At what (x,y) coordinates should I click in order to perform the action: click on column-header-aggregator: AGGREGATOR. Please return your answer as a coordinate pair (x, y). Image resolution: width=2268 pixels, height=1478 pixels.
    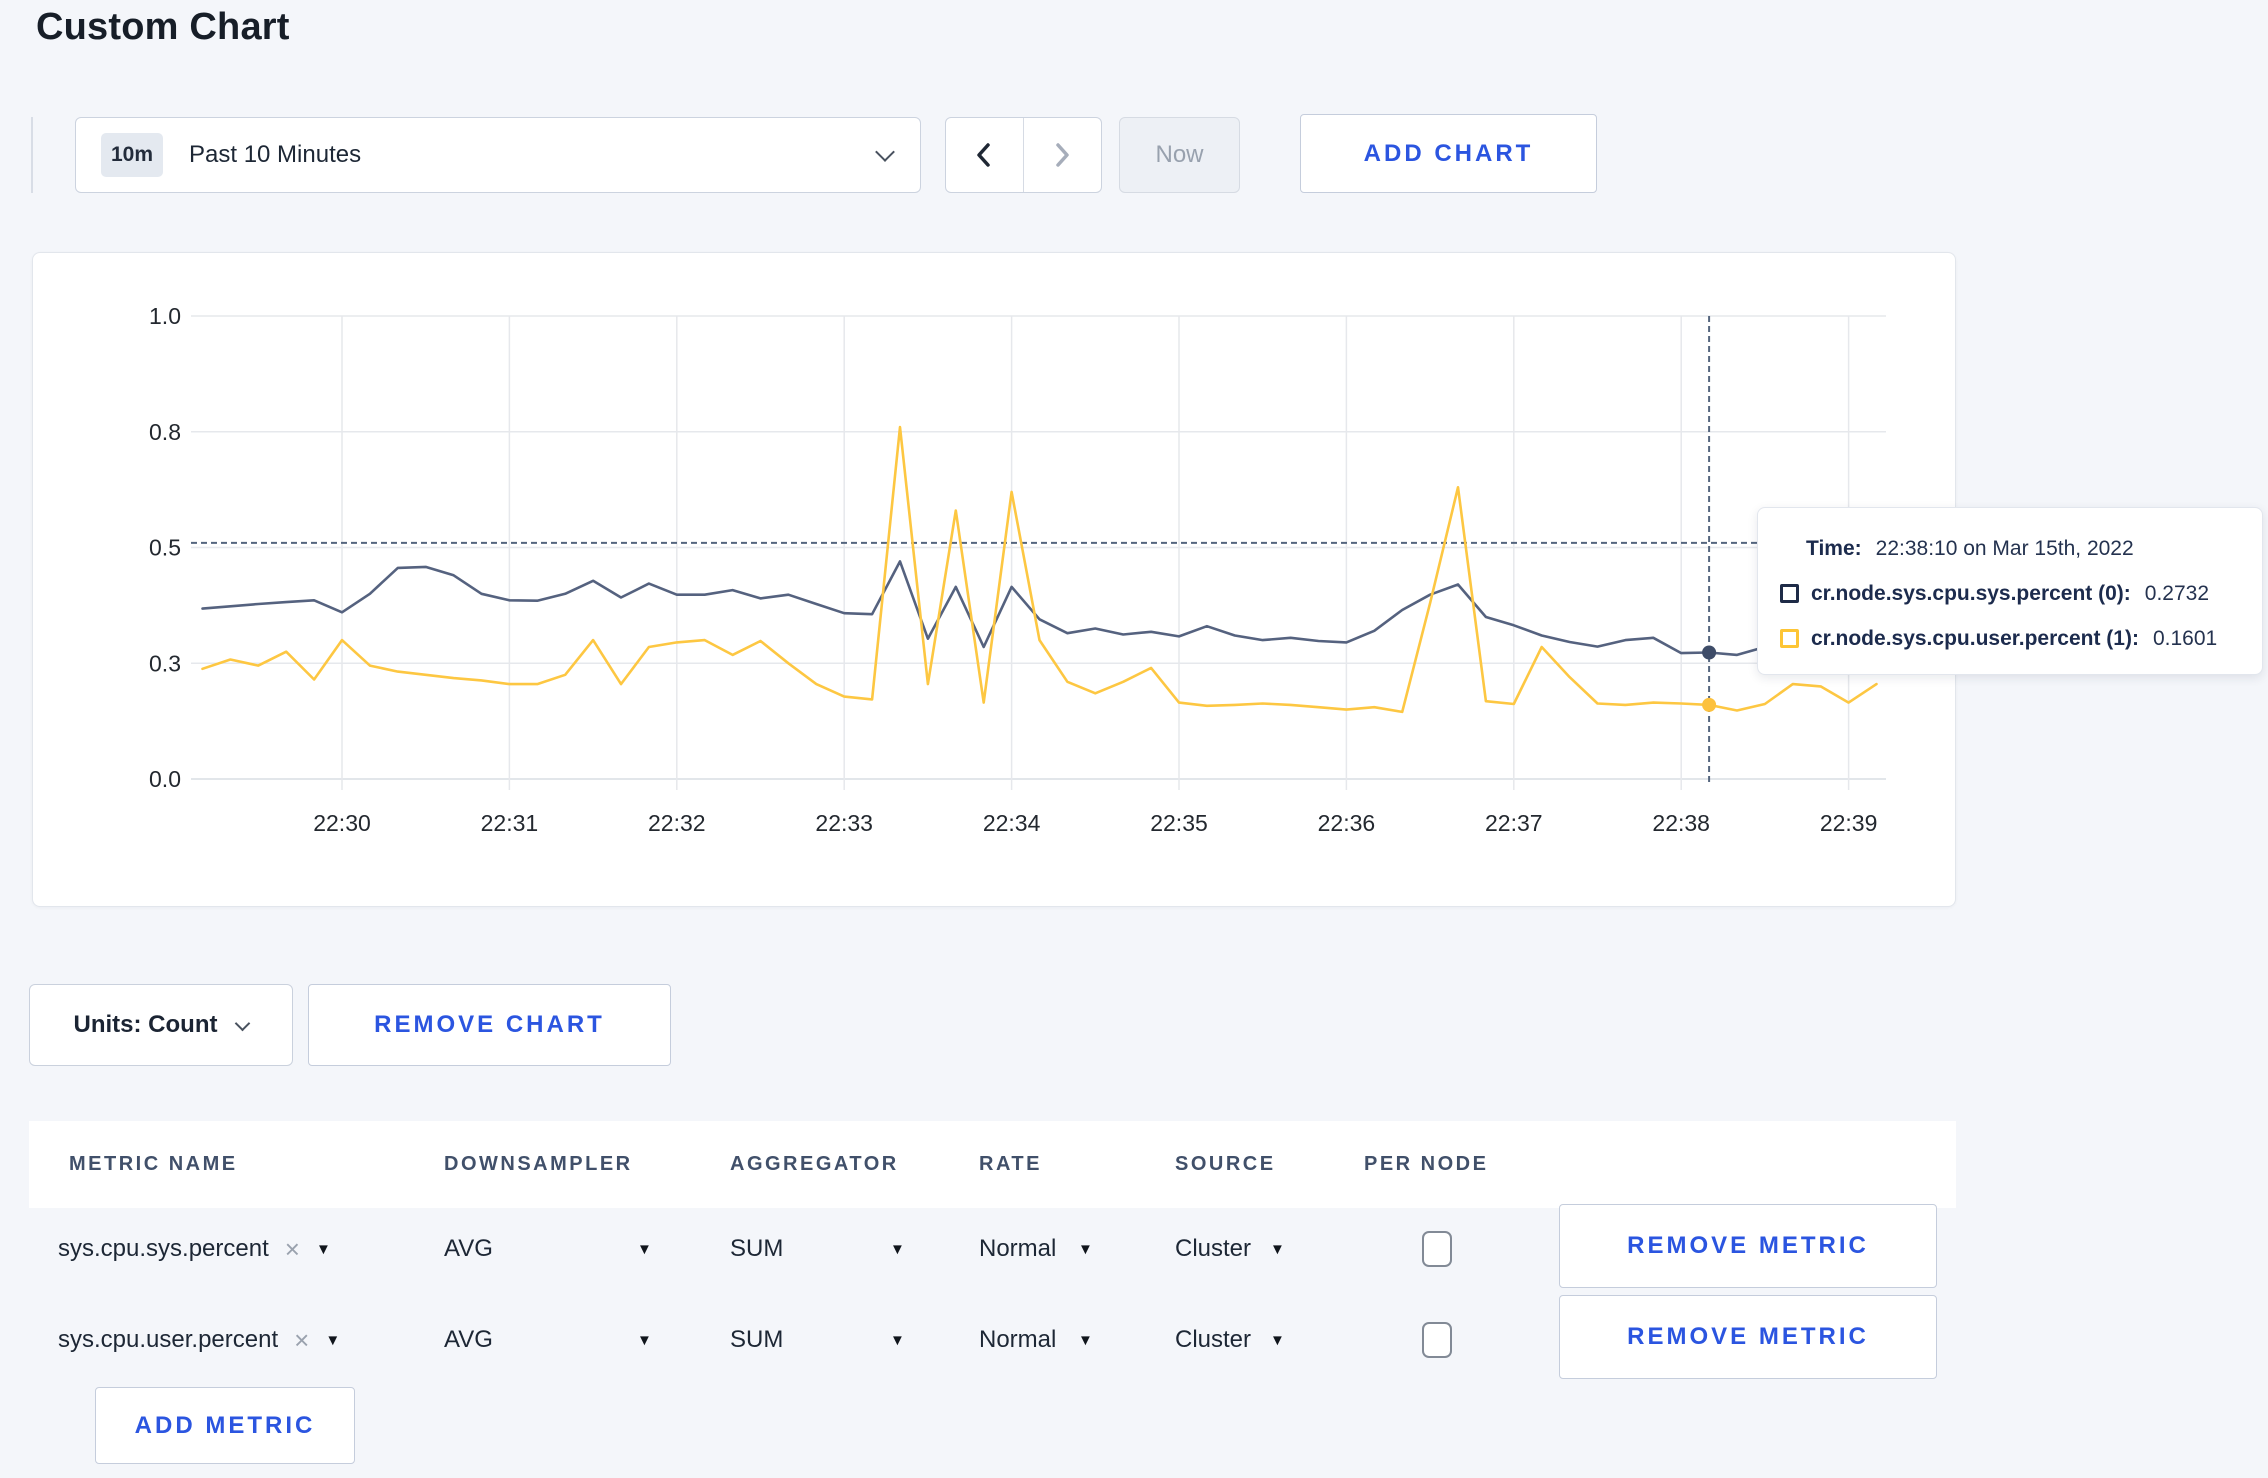
    Looking at the image, I should click on (814, 1164).